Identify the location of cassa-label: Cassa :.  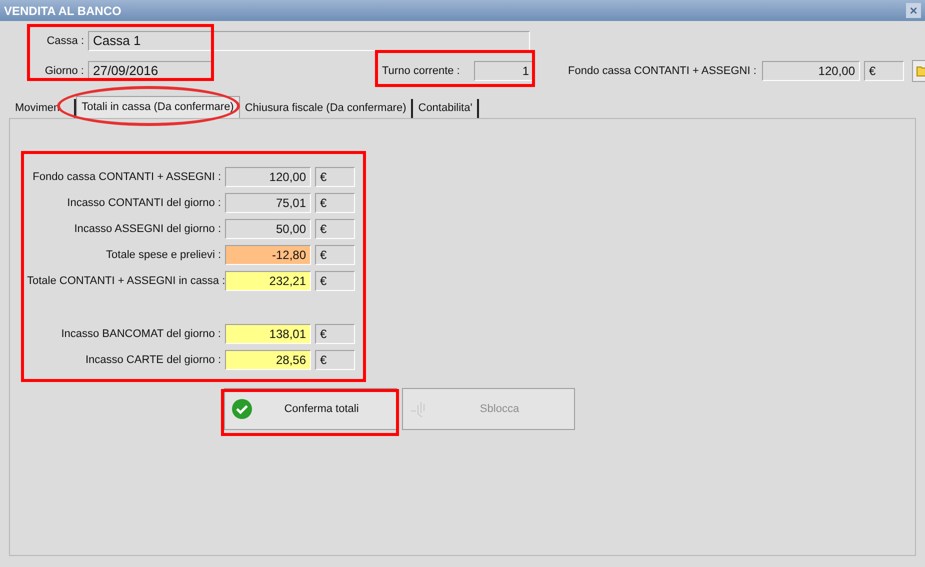
(65, 41).